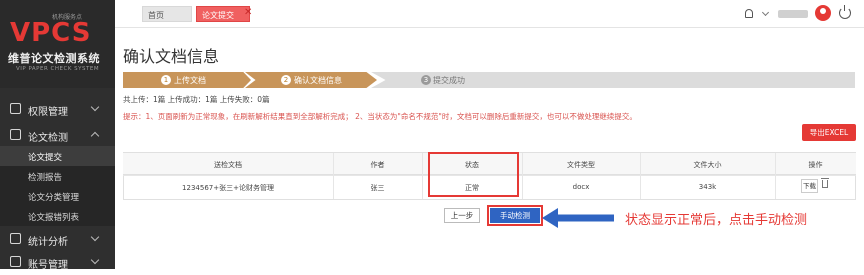  I want to click on document-icon, so click(15, 134).